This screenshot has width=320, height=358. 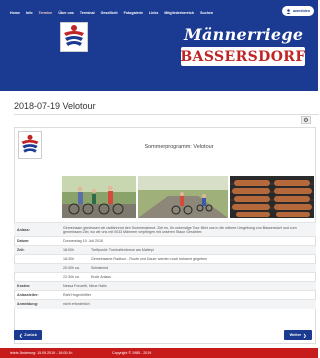 What do you see at coordinates (21, 335) in the screenshot?
I see `chevron-left-icon: ❮` at bounding box center [21, 335].